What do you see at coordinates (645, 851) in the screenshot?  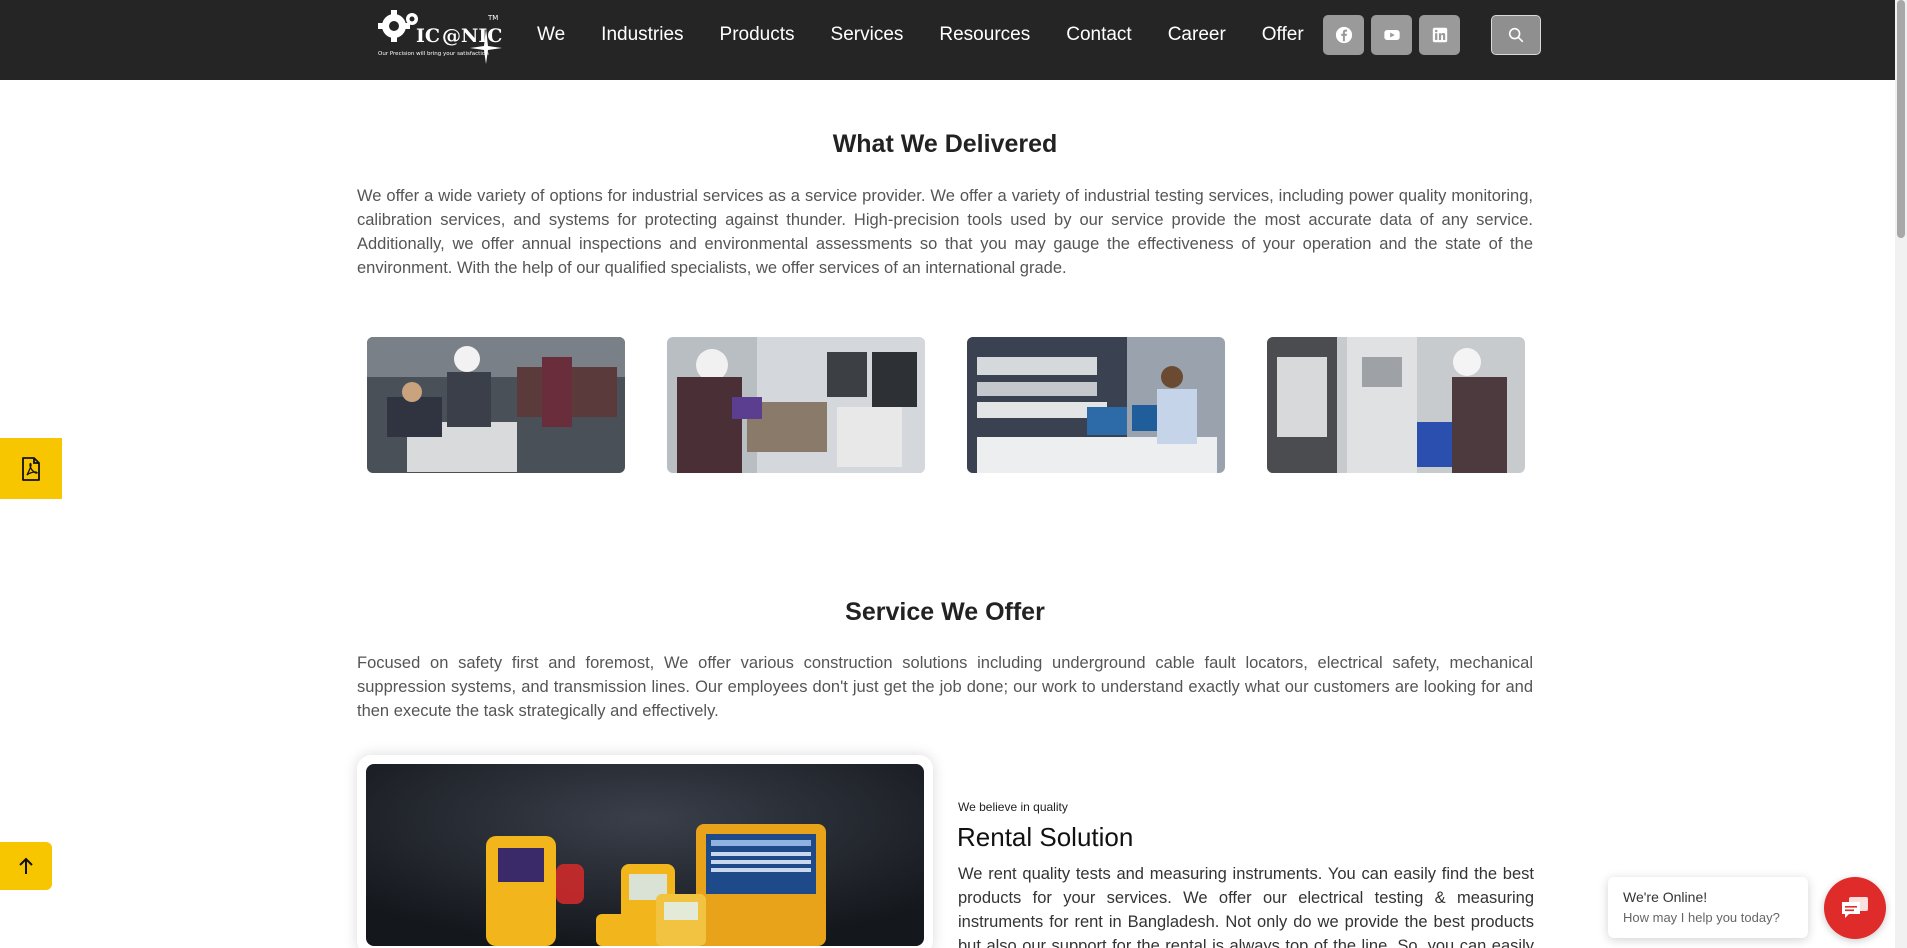 I see `rental-feature-image` at bounding box center [645, 851].